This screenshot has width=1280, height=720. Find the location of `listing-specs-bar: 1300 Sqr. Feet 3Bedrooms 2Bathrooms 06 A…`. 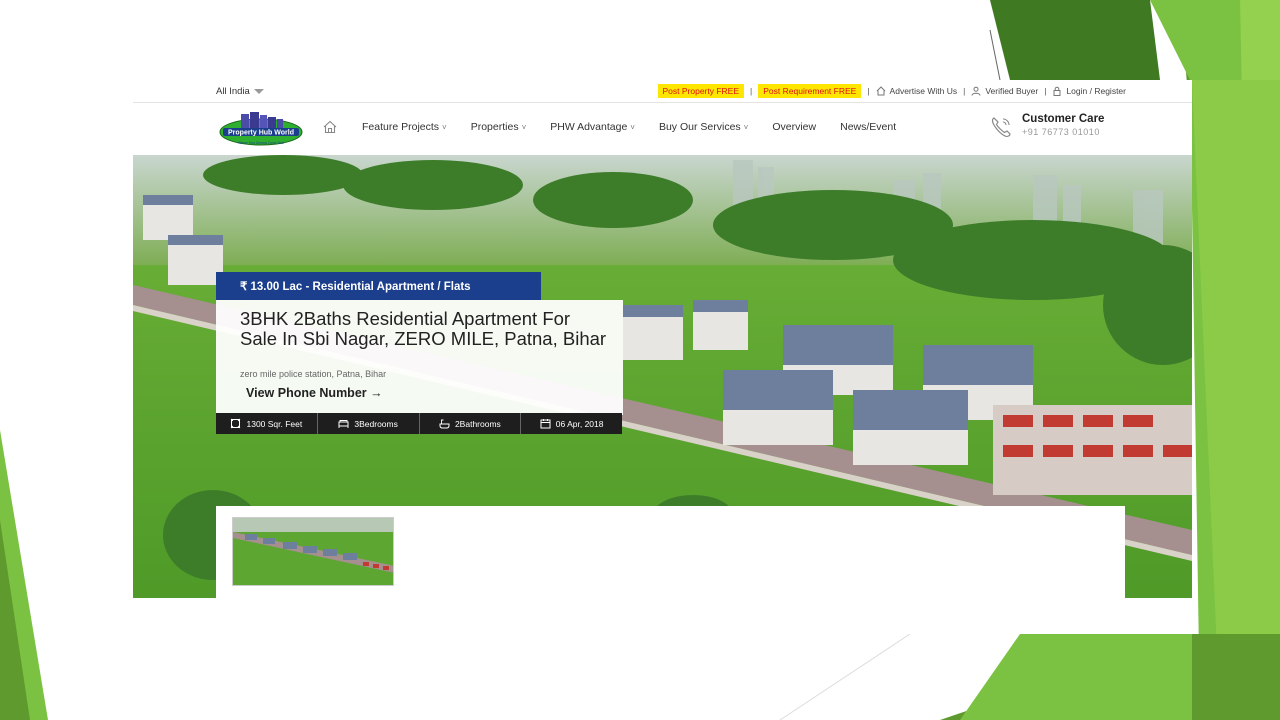

listing-specs-bar: 1300 Sqr. Feet 3Bedrooms 2Bathrooms 06 A… is located at coordinates (419, 423).